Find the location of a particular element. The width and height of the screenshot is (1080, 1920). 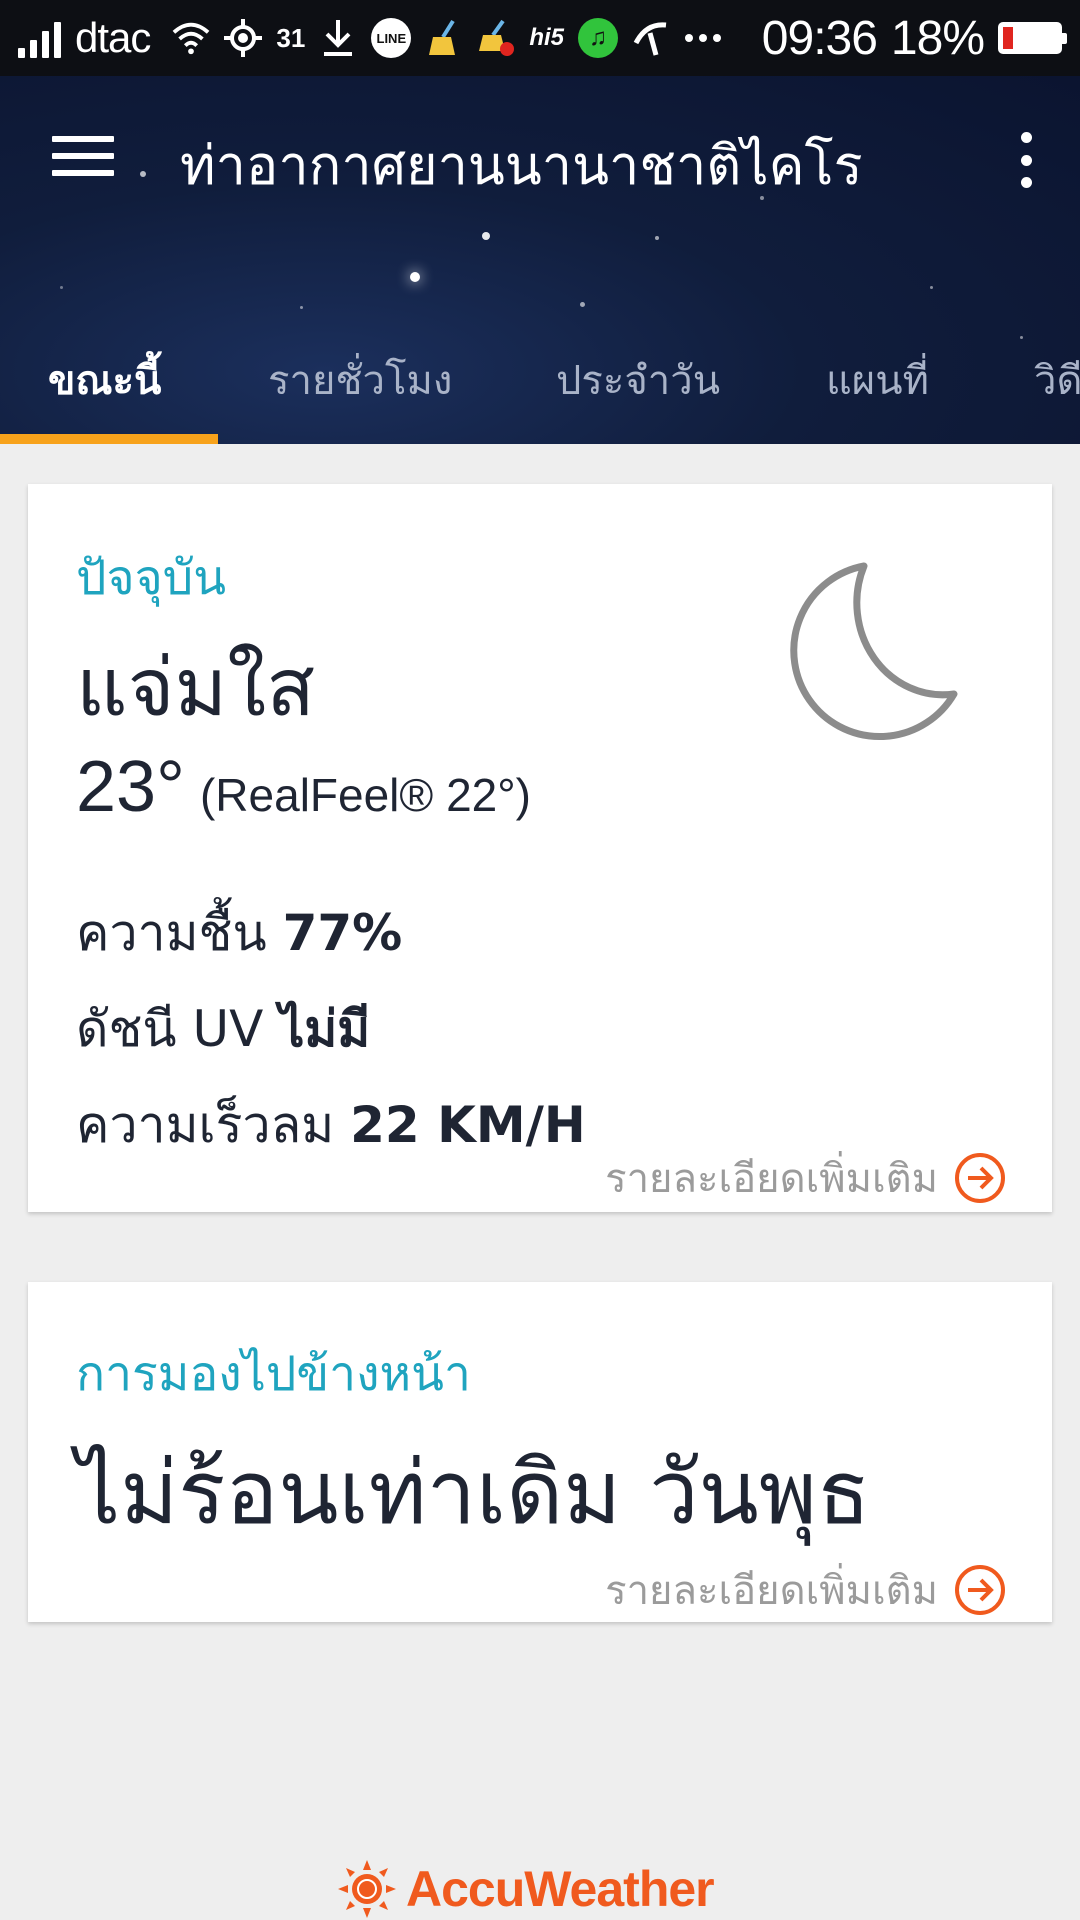

accuweather-logo: AccuWeather is located at coordinates (526, 1889).